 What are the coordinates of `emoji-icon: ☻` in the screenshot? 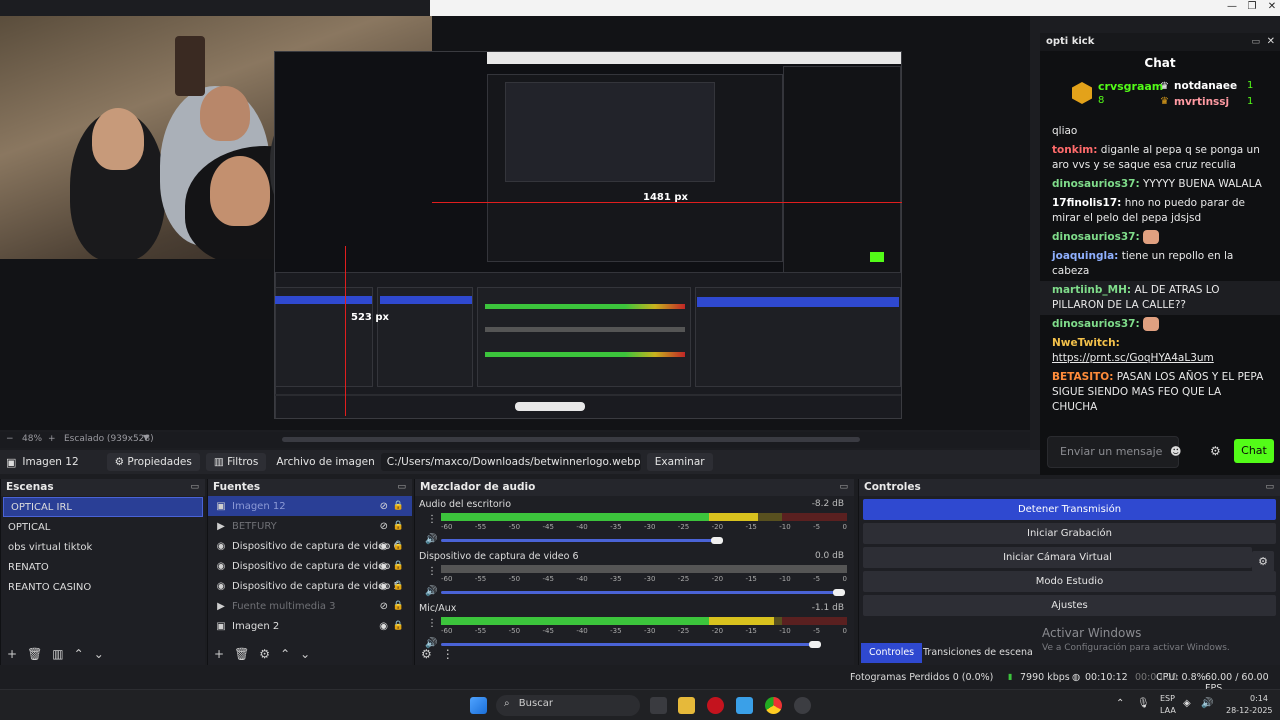 It's located at (1175, 451).